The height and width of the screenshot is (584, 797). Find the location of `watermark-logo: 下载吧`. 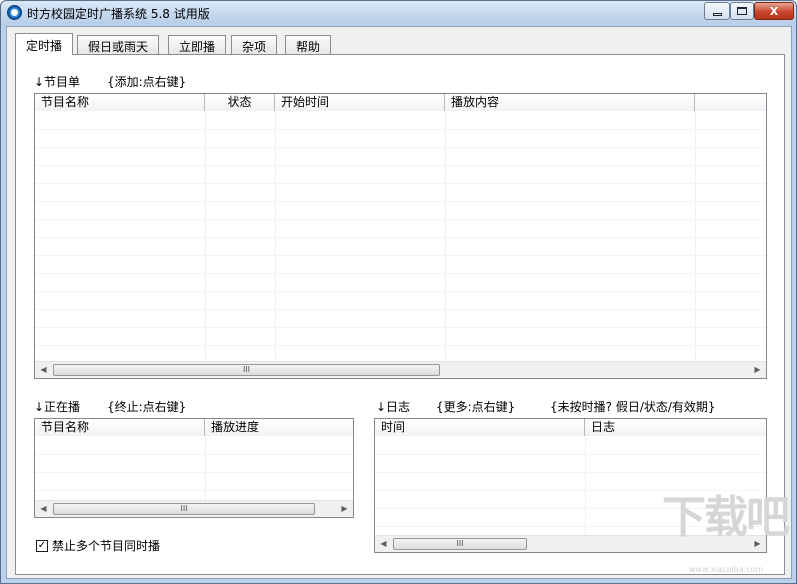

watermark-logo: 下载吧 is located at coordinates (726, 517).